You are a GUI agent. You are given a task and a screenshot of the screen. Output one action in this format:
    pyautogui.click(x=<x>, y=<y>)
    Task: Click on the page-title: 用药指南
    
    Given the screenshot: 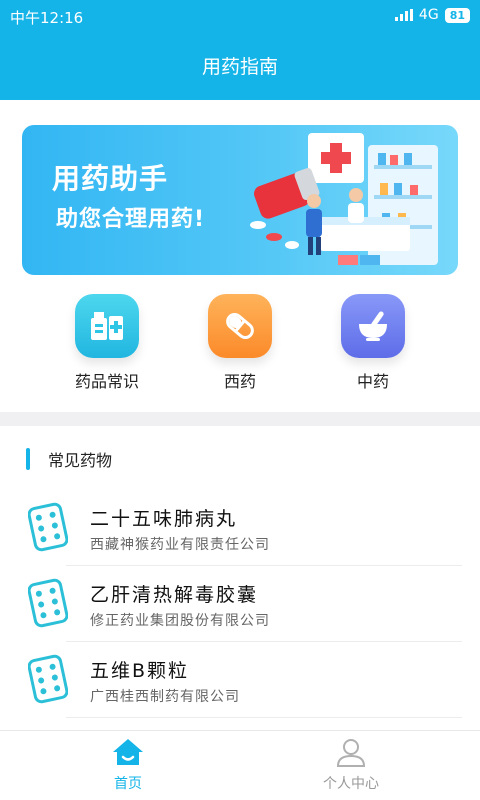 What is the action you would take?
    pyautogui.click(x=239, y=67)
    